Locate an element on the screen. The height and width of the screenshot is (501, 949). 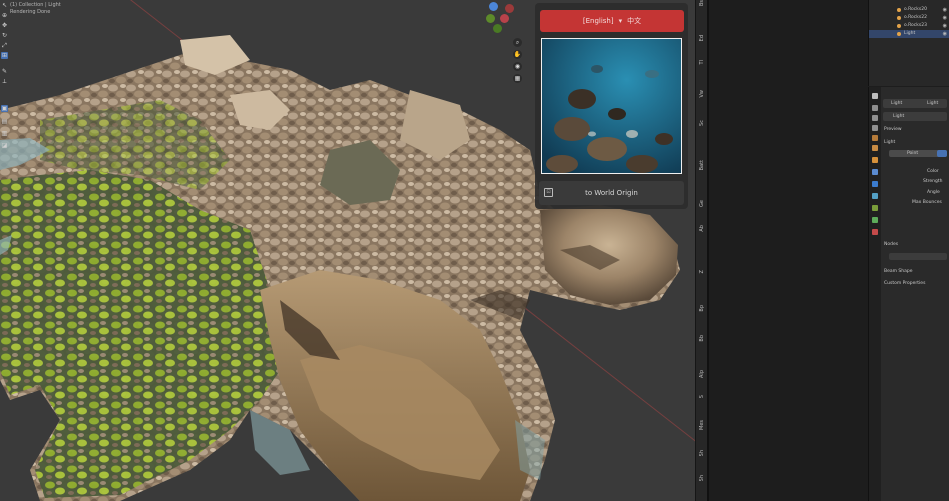
water-rocks-preview-image is located at coordinates (611, 106).